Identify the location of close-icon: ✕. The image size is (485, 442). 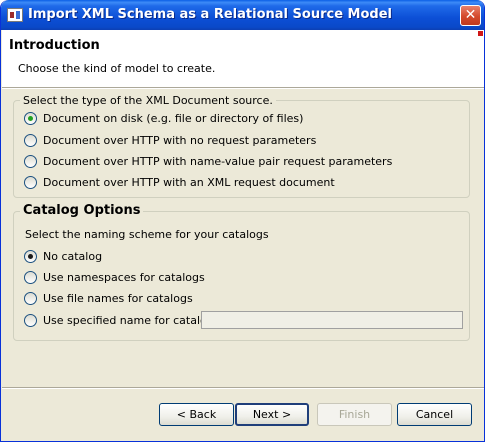
(470, 15).